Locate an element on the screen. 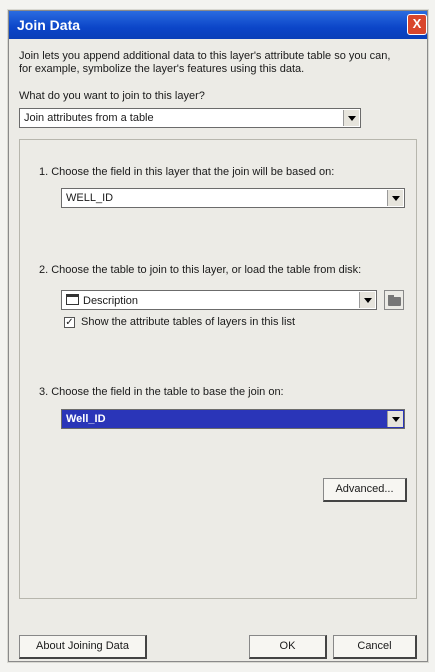  cancel-button: Cancel is located at coordinates (375, 647).